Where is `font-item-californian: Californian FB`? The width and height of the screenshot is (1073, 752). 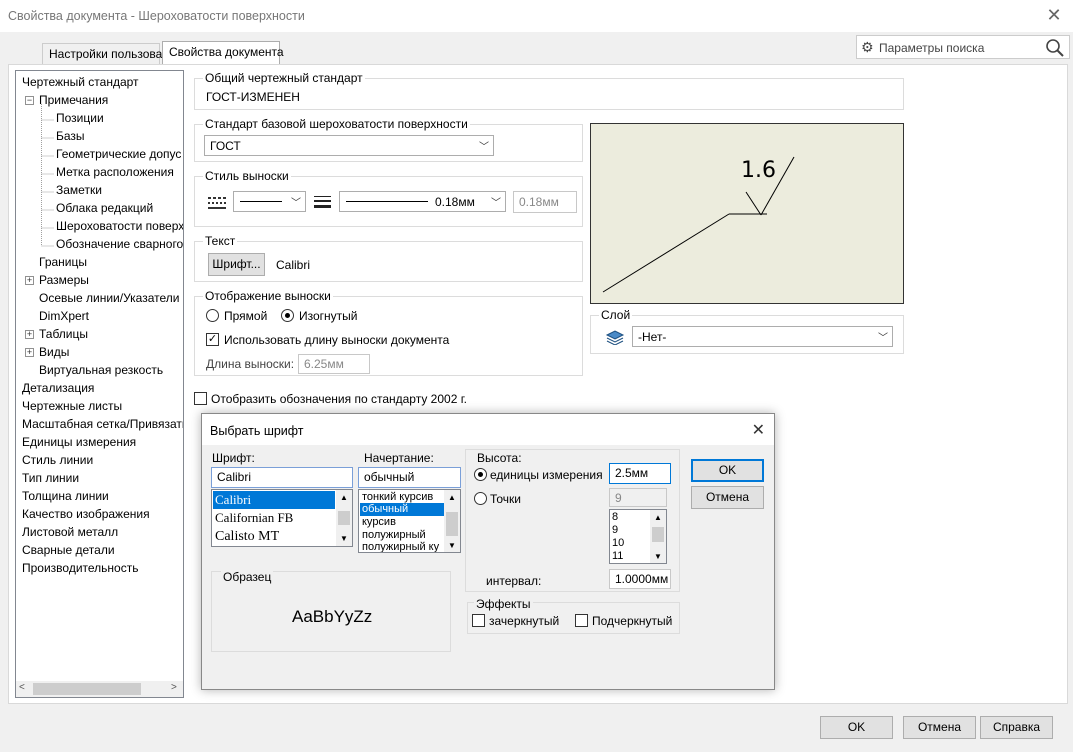 font-item-californian: Californian FB is located at coordinates (254, 518).